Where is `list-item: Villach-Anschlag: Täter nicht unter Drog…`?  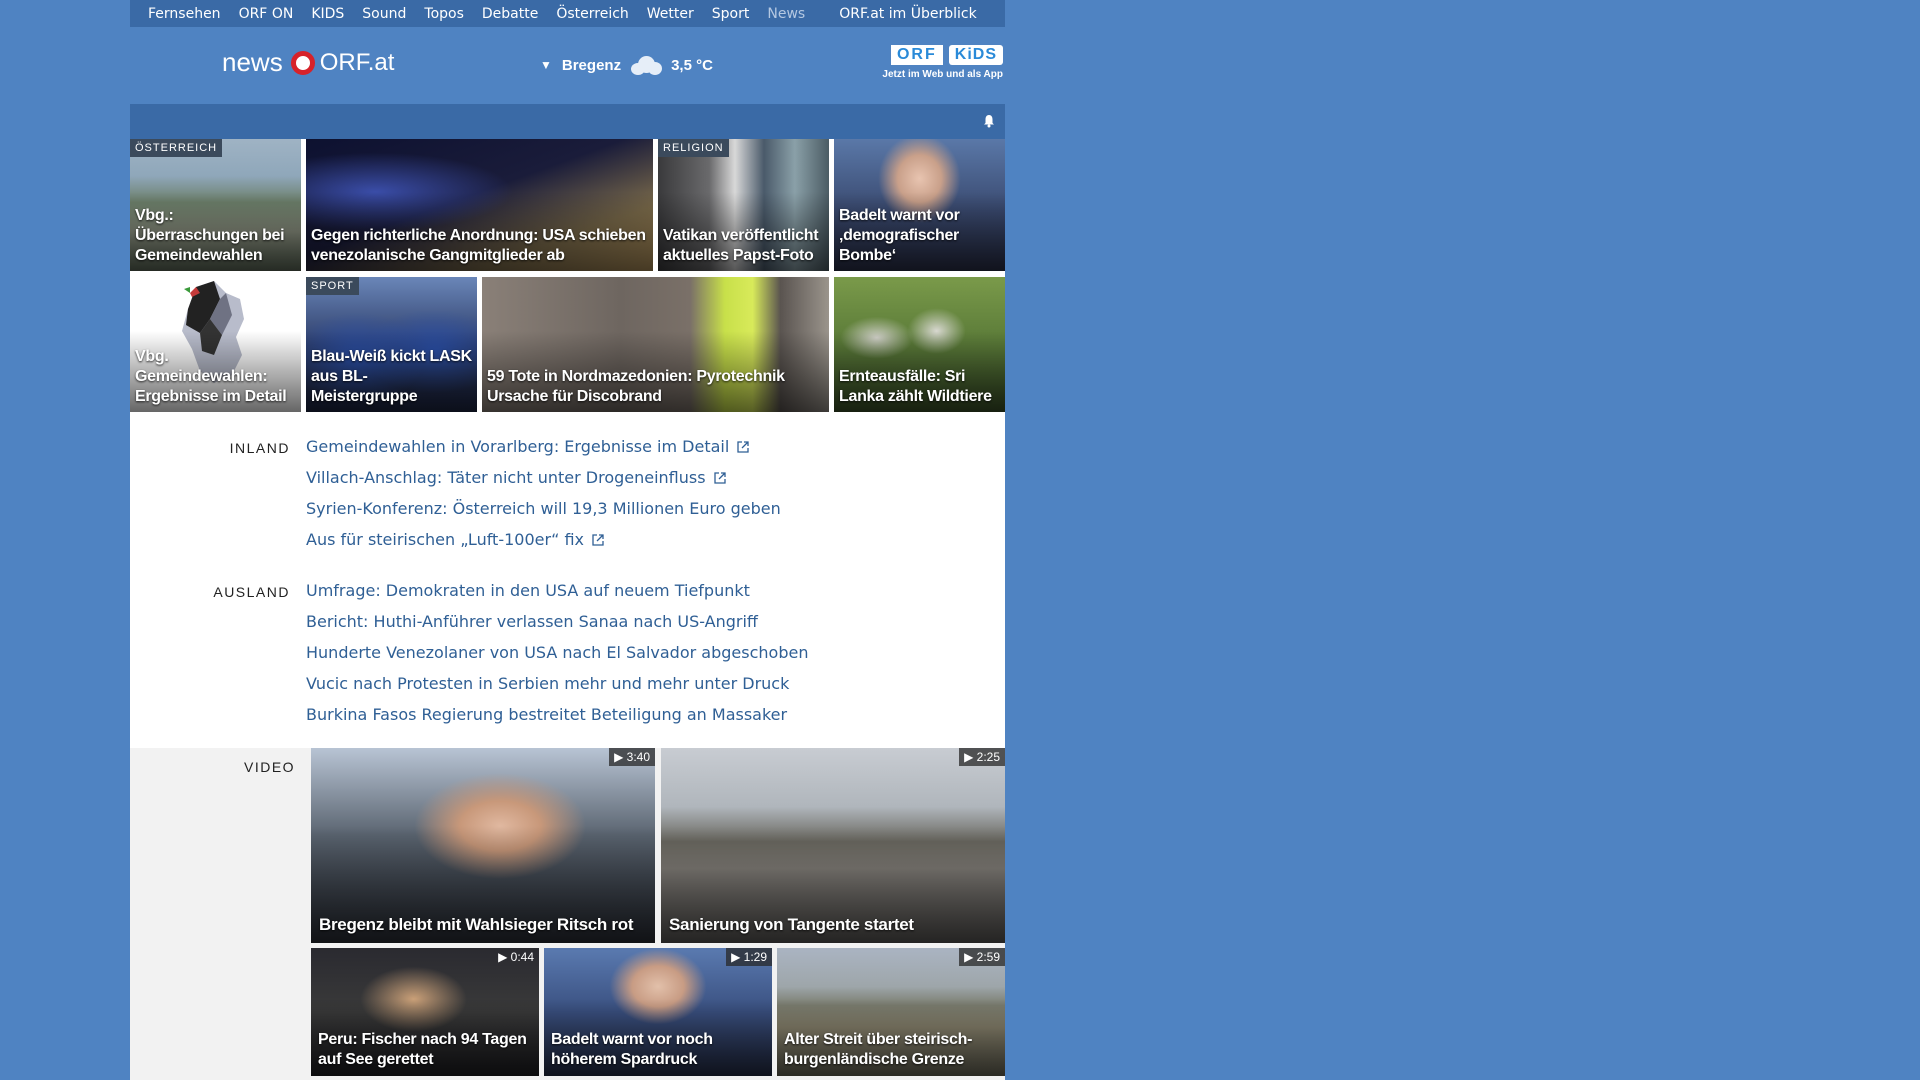
list-item: Villach-Anschlag: Täter nicht unter Drog… is located at coordinates (543, 482).